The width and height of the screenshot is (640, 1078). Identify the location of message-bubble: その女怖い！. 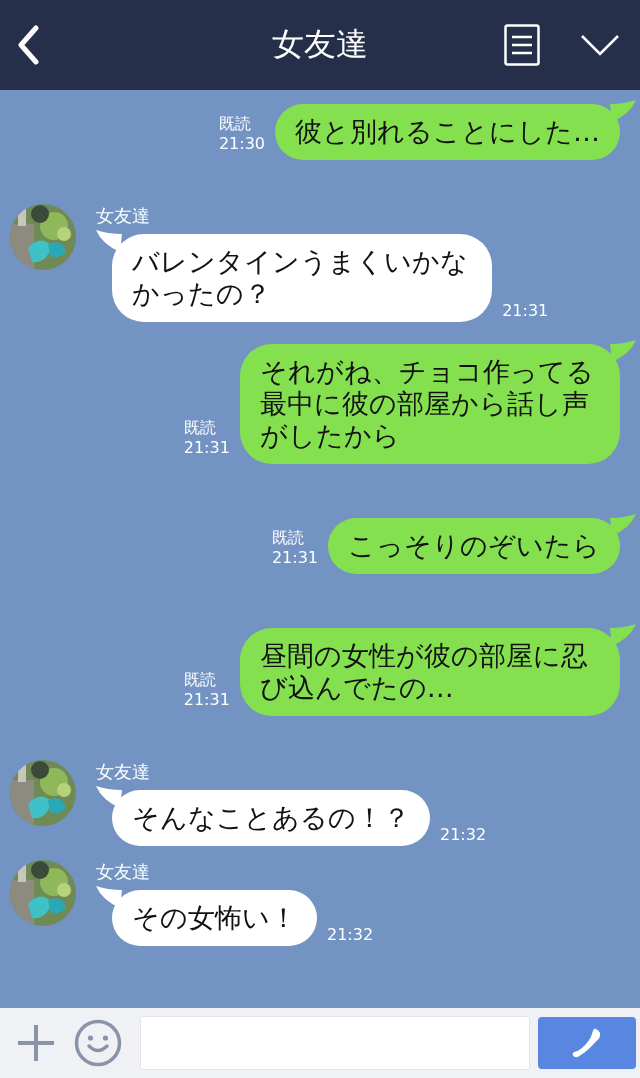
(214, 918).